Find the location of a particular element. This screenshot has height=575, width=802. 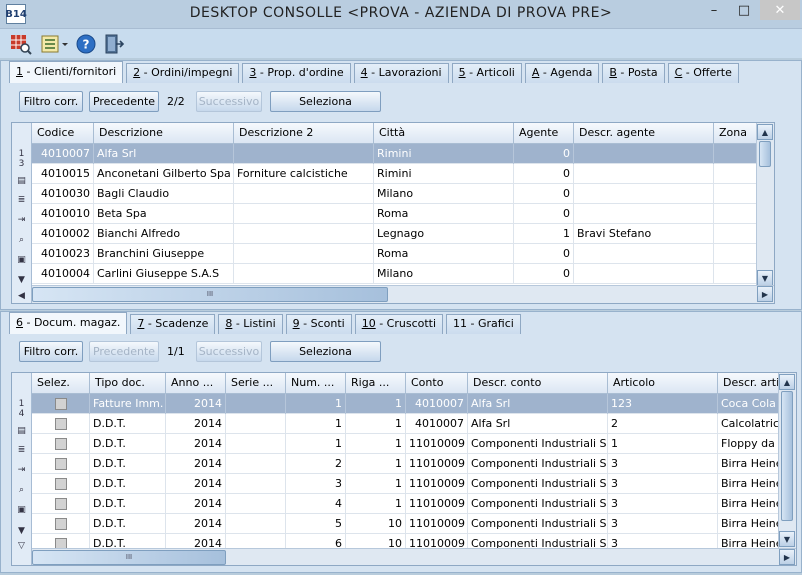

table-cell: Legnago is located at coordinates (444, 234).